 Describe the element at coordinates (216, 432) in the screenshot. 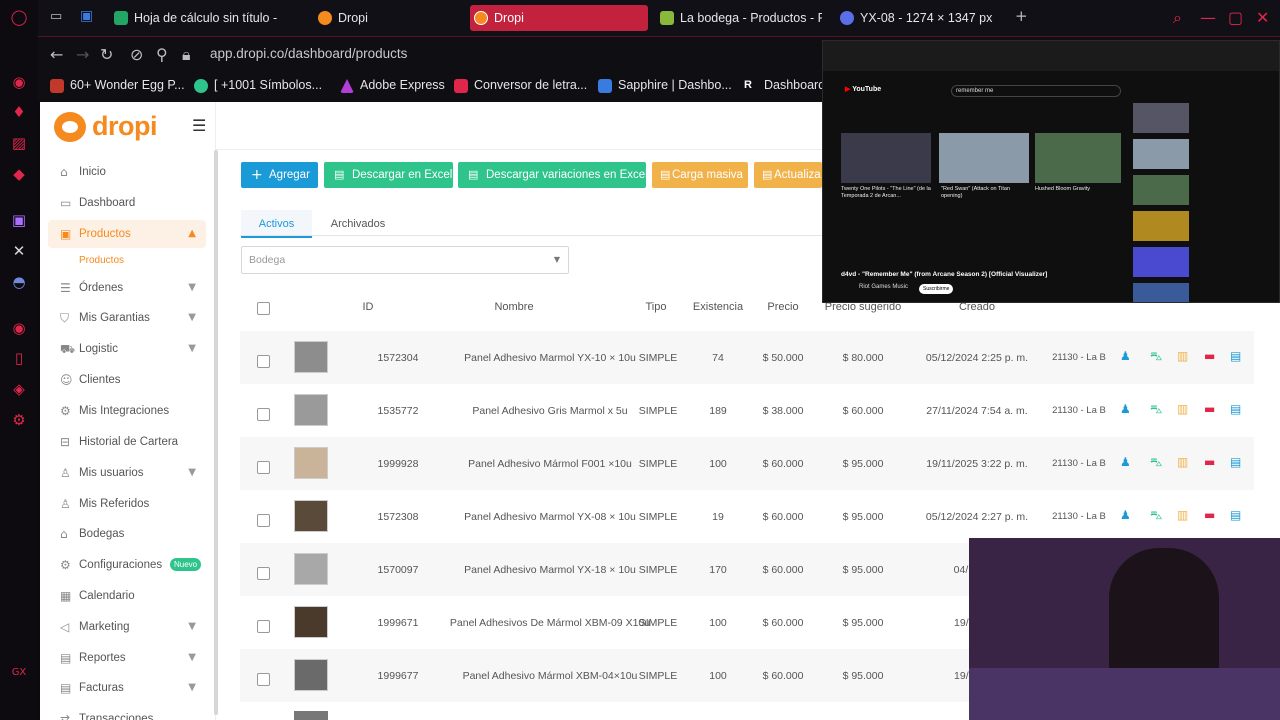

I see `sidebar-scrollbar` at that location.